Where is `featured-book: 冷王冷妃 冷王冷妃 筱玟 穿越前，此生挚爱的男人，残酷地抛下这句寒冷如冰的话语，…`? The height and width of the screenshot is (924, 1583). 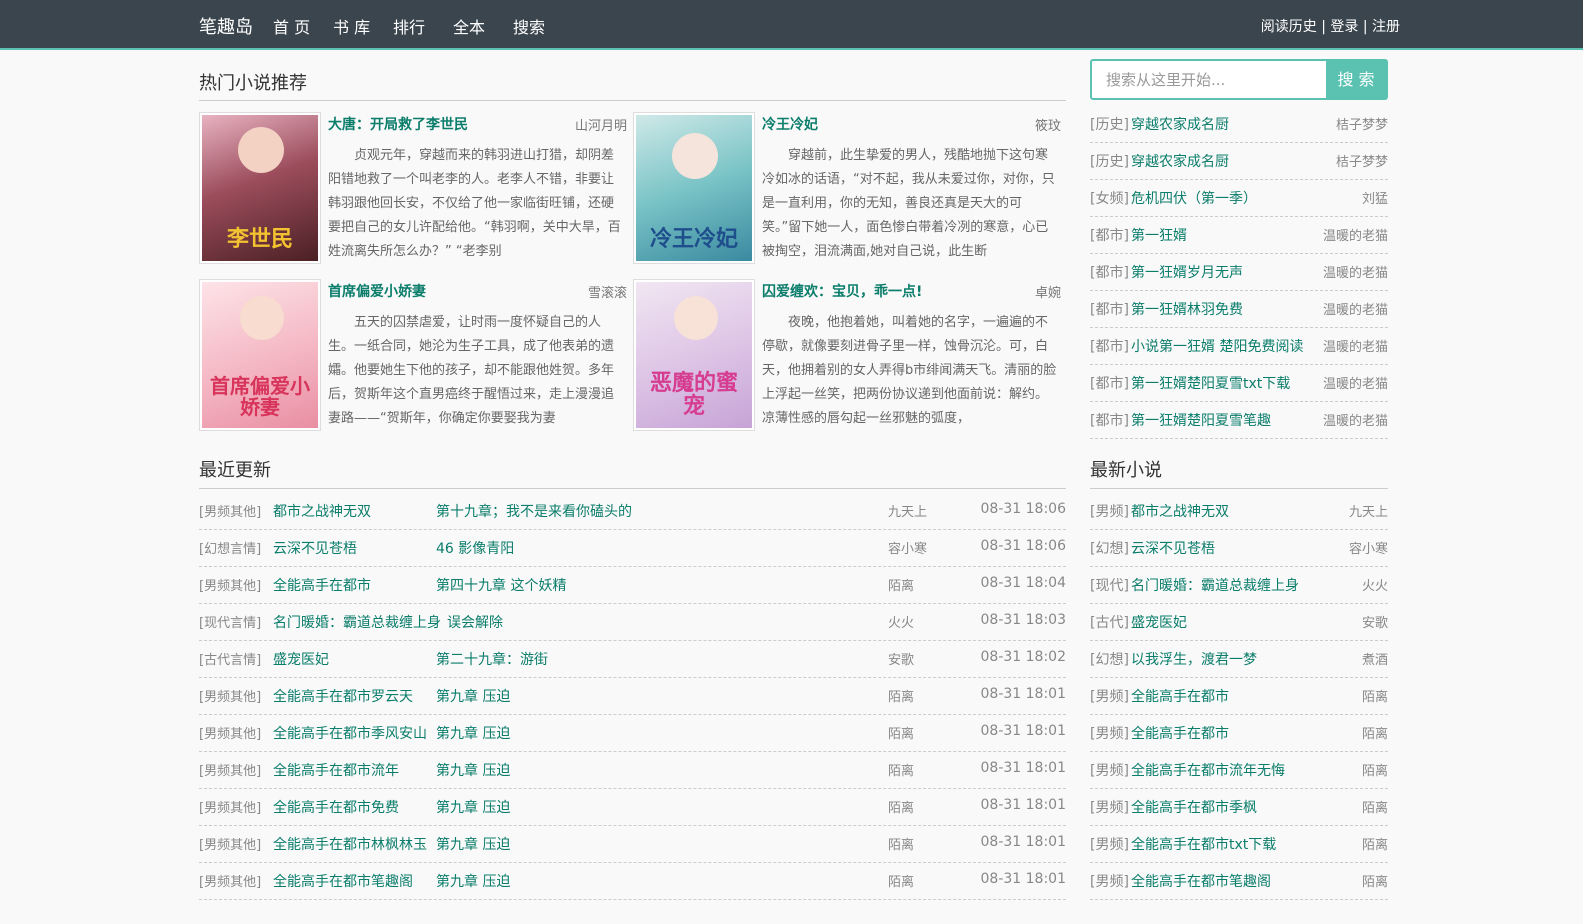 featured-book: 冷王冷妃 冷王冷妃 筱玟 穿越前，此生挚爱的男人，残酷地抛下这句寒冷如冰的话语，… is located at coordinates (849, 189).